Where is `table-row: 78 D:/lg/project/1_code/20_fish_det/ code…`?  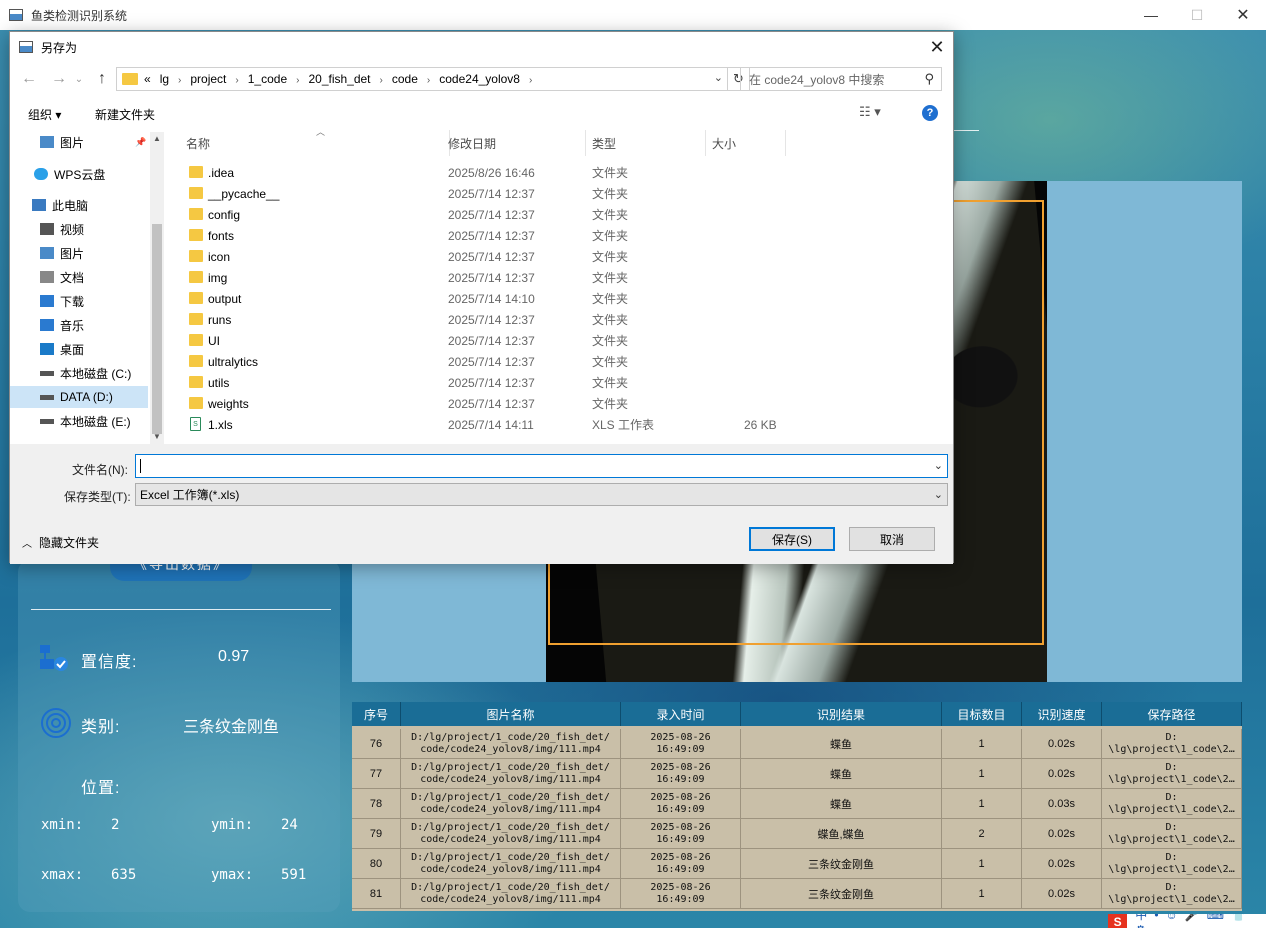
table-row: 78 D:/lg/project/1_code/20_fish_det/ code… is located at coordinates (797, 804).